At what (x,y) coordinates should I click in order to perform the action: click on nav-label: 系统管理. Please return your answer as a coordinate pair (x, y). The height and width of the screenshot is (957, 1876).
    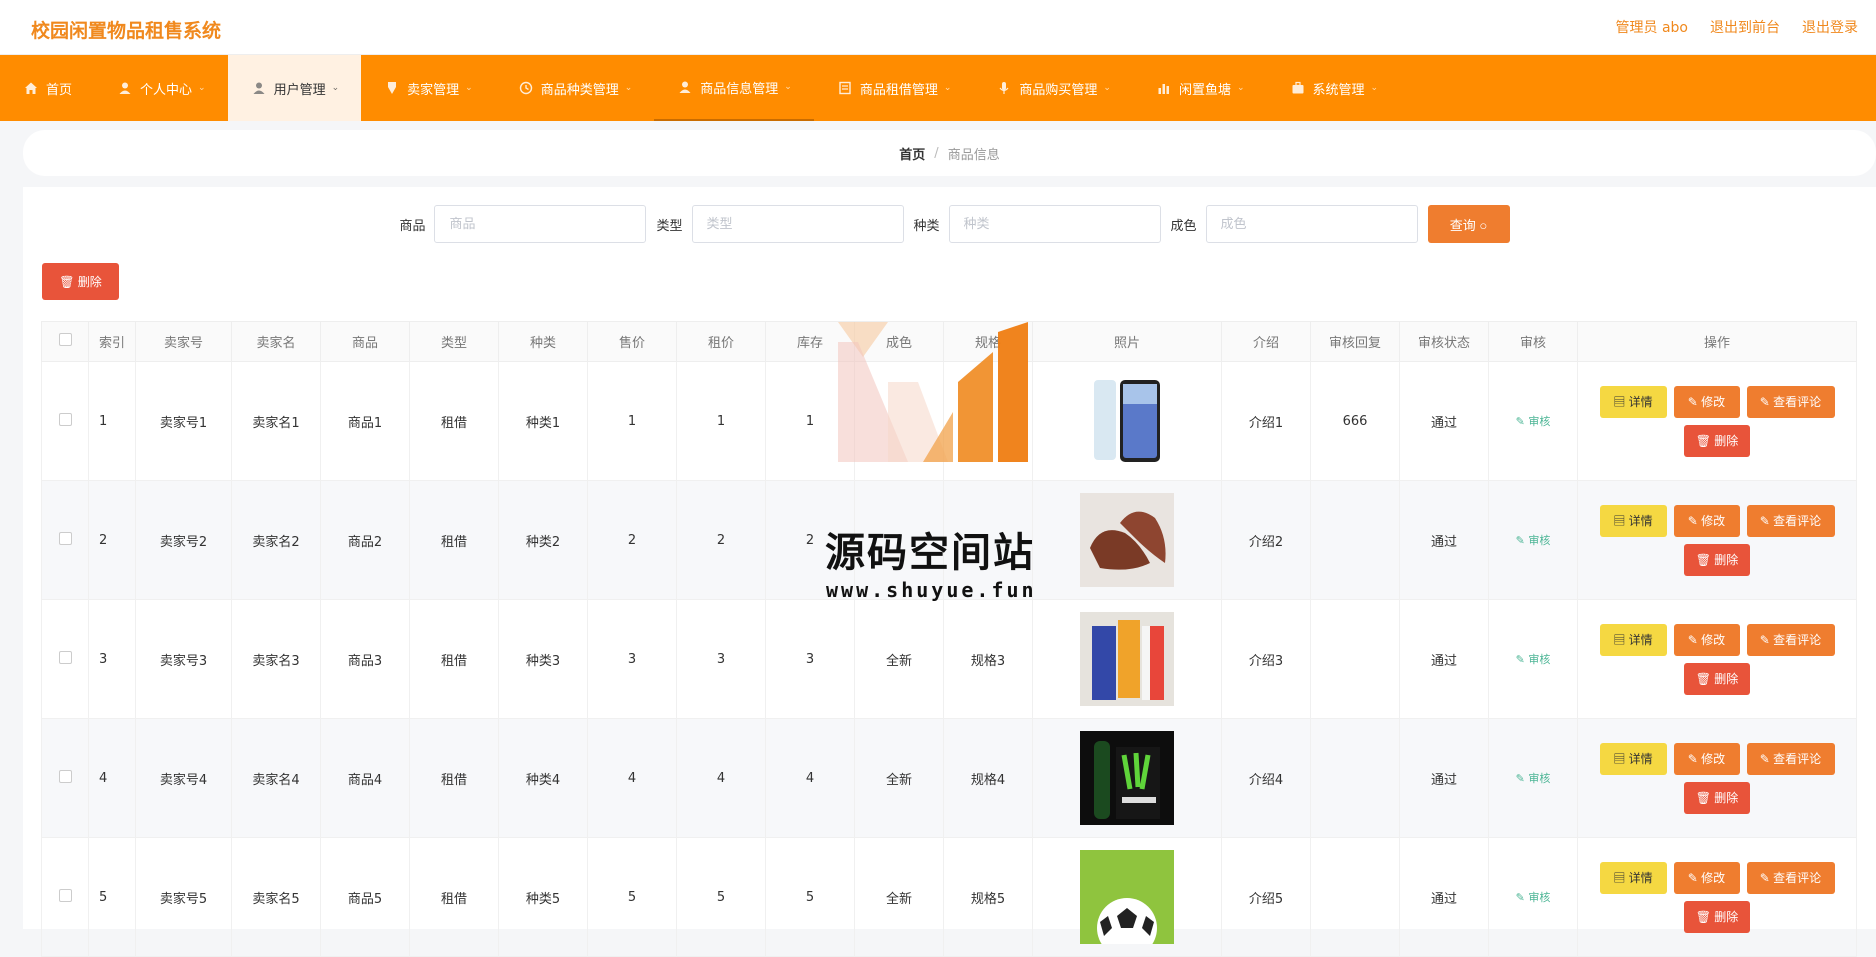
    Looking at the image, I should click on (1338, 90).